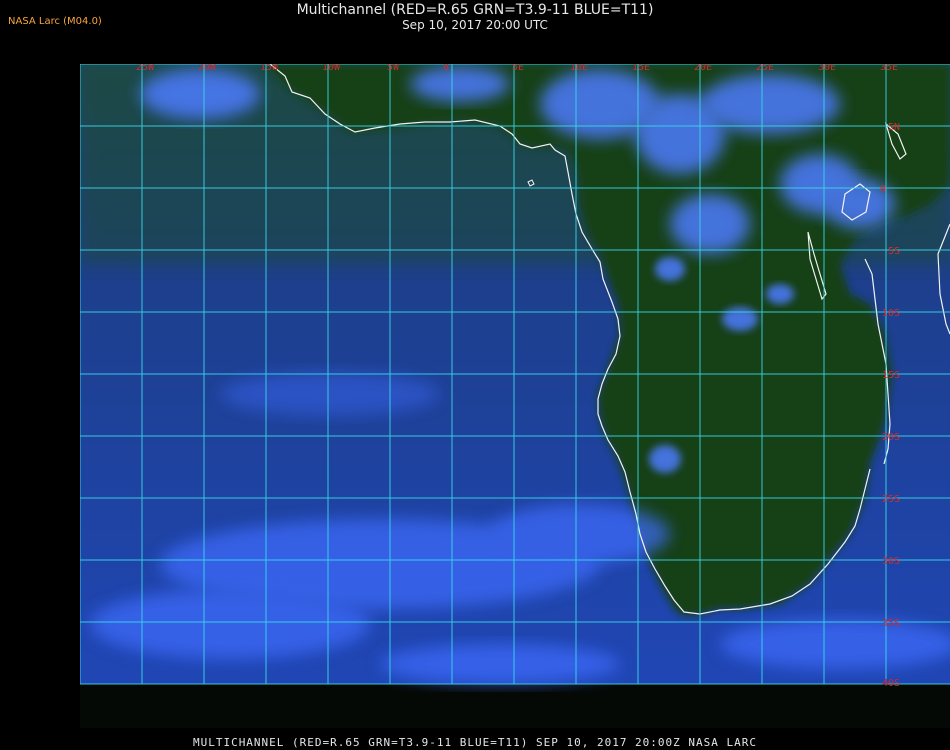 This screenshot has height=750, width=950. Describe the element at coordinates (207, 68) in the screenshot. I see `lon-label-20w: 20W` at that location.